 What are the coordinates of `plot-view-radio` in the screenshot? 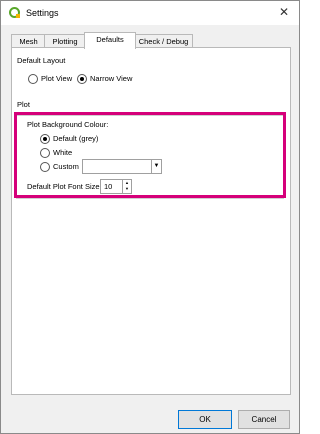 It's located at (33, 79).